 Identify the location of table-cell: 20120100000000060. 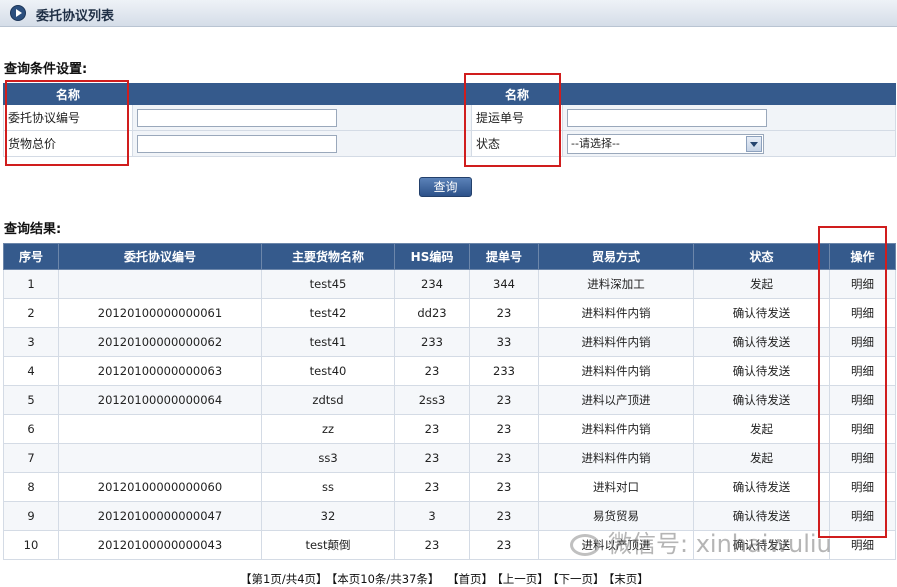
(160, 487).